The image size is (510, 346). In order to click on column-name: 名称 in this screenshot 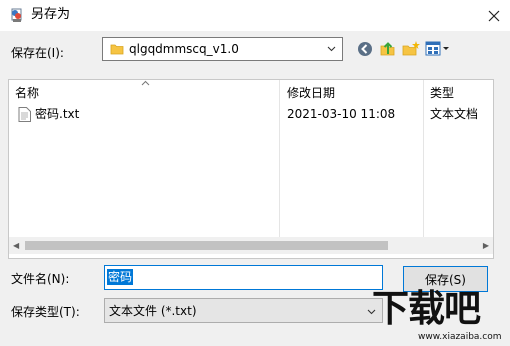, I will do `click(27, 93)`.